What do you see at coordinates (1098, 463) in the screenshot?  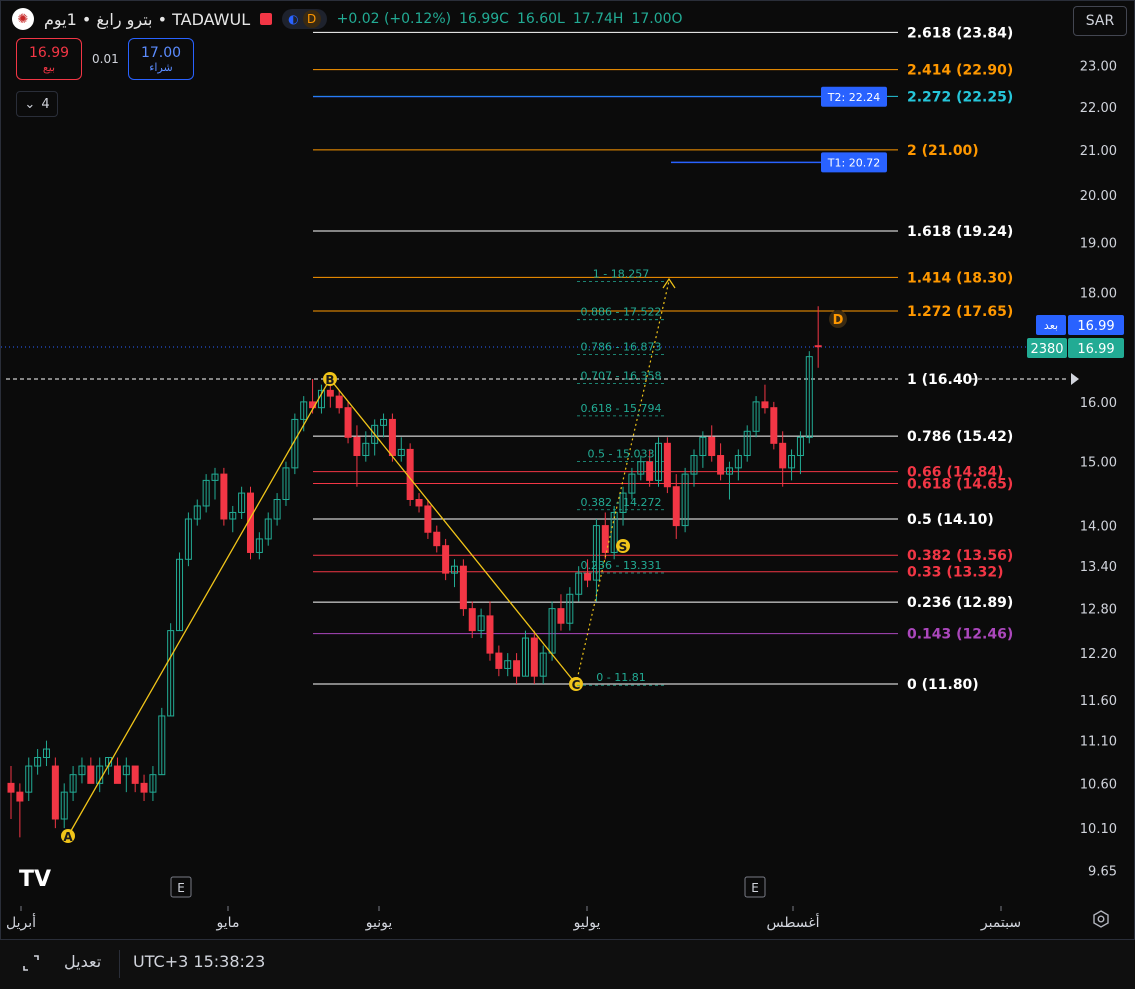 I see `price-tick: 15.00` at bounding box center [1098, 463].